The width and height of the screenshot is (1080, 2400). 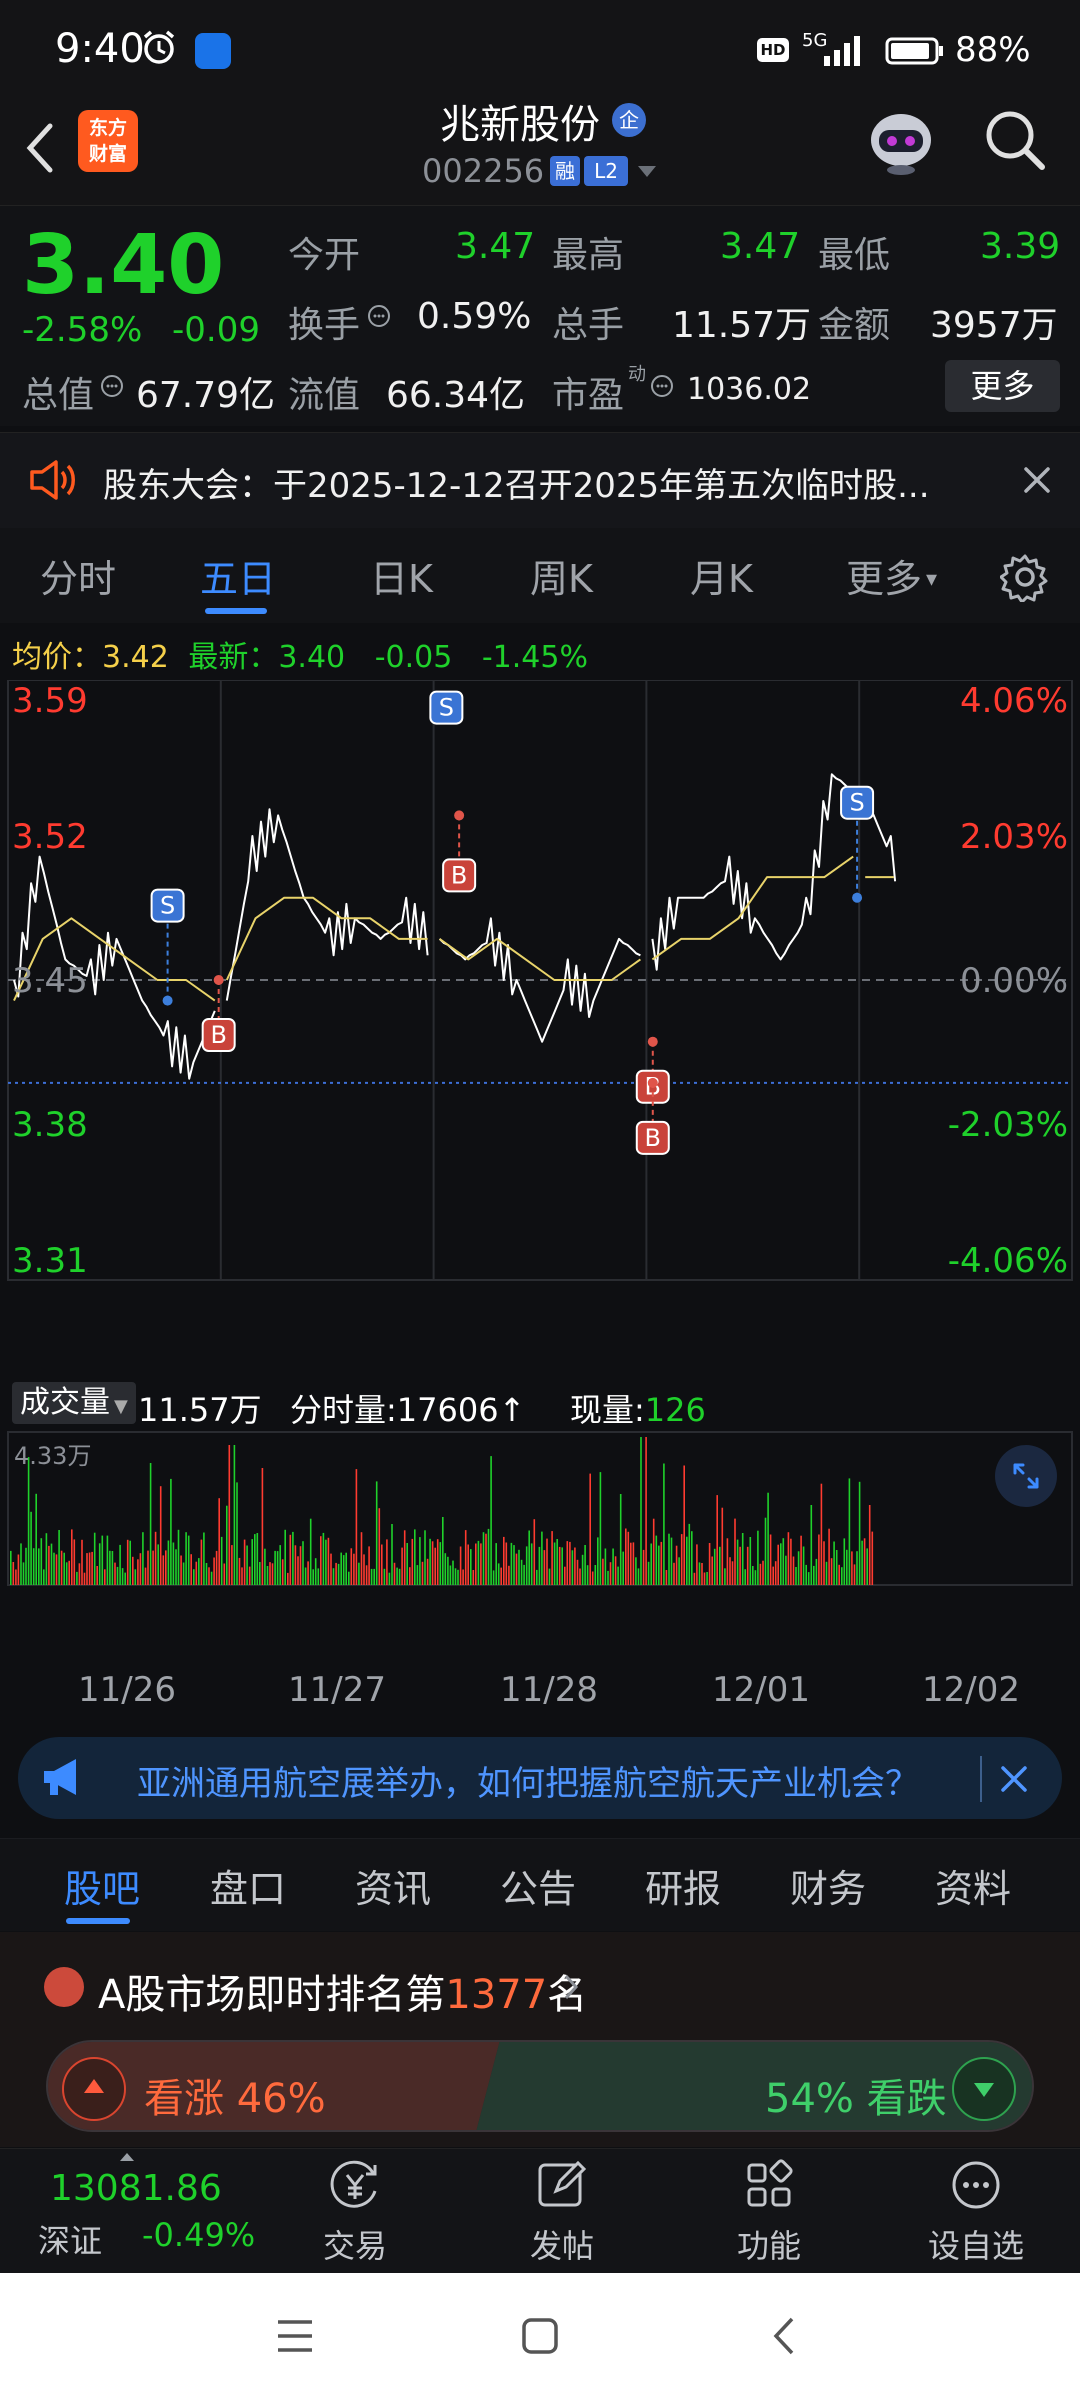 What do you see at coordinates (973, 1885) in the screenshot?
I see `tab-profile: 资料` at bounding box center [973, 1885].